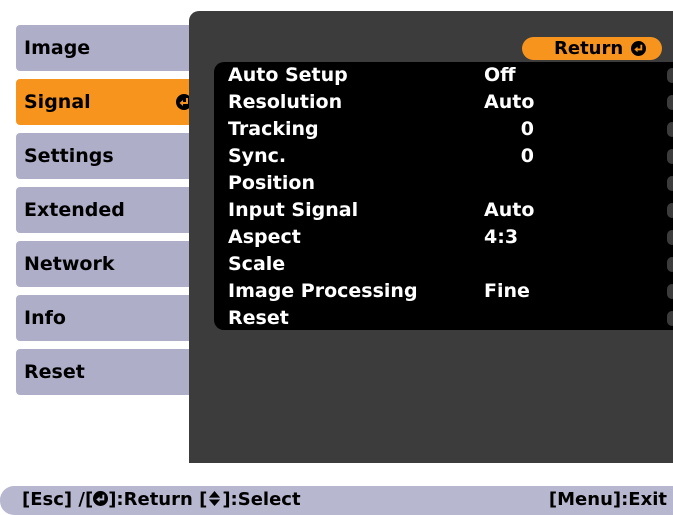 The width and height of the screenshot is (673, 515). Describe the element at coordinates (500, 75) in the screenshot. I see `setting-value: Off` at that location.